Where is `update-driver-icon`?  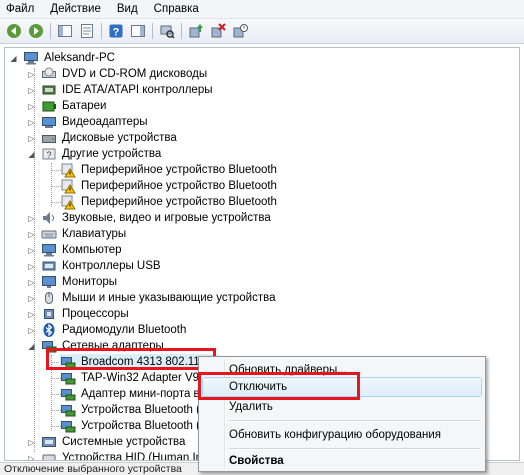 update-driver-icon is located at coordinates (196, 31).